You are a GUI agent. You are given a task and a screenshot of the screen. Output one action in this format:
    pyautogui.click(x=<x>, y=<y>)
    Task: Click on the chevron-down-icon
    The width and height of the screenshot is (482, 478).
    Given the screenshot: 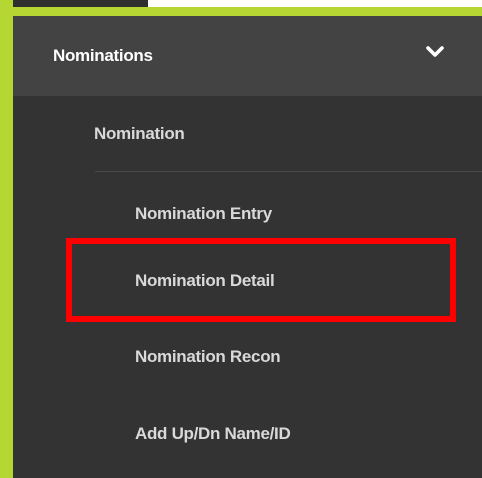 What is the action you would take?
    pyautogui.click(x=435, y=52)
    